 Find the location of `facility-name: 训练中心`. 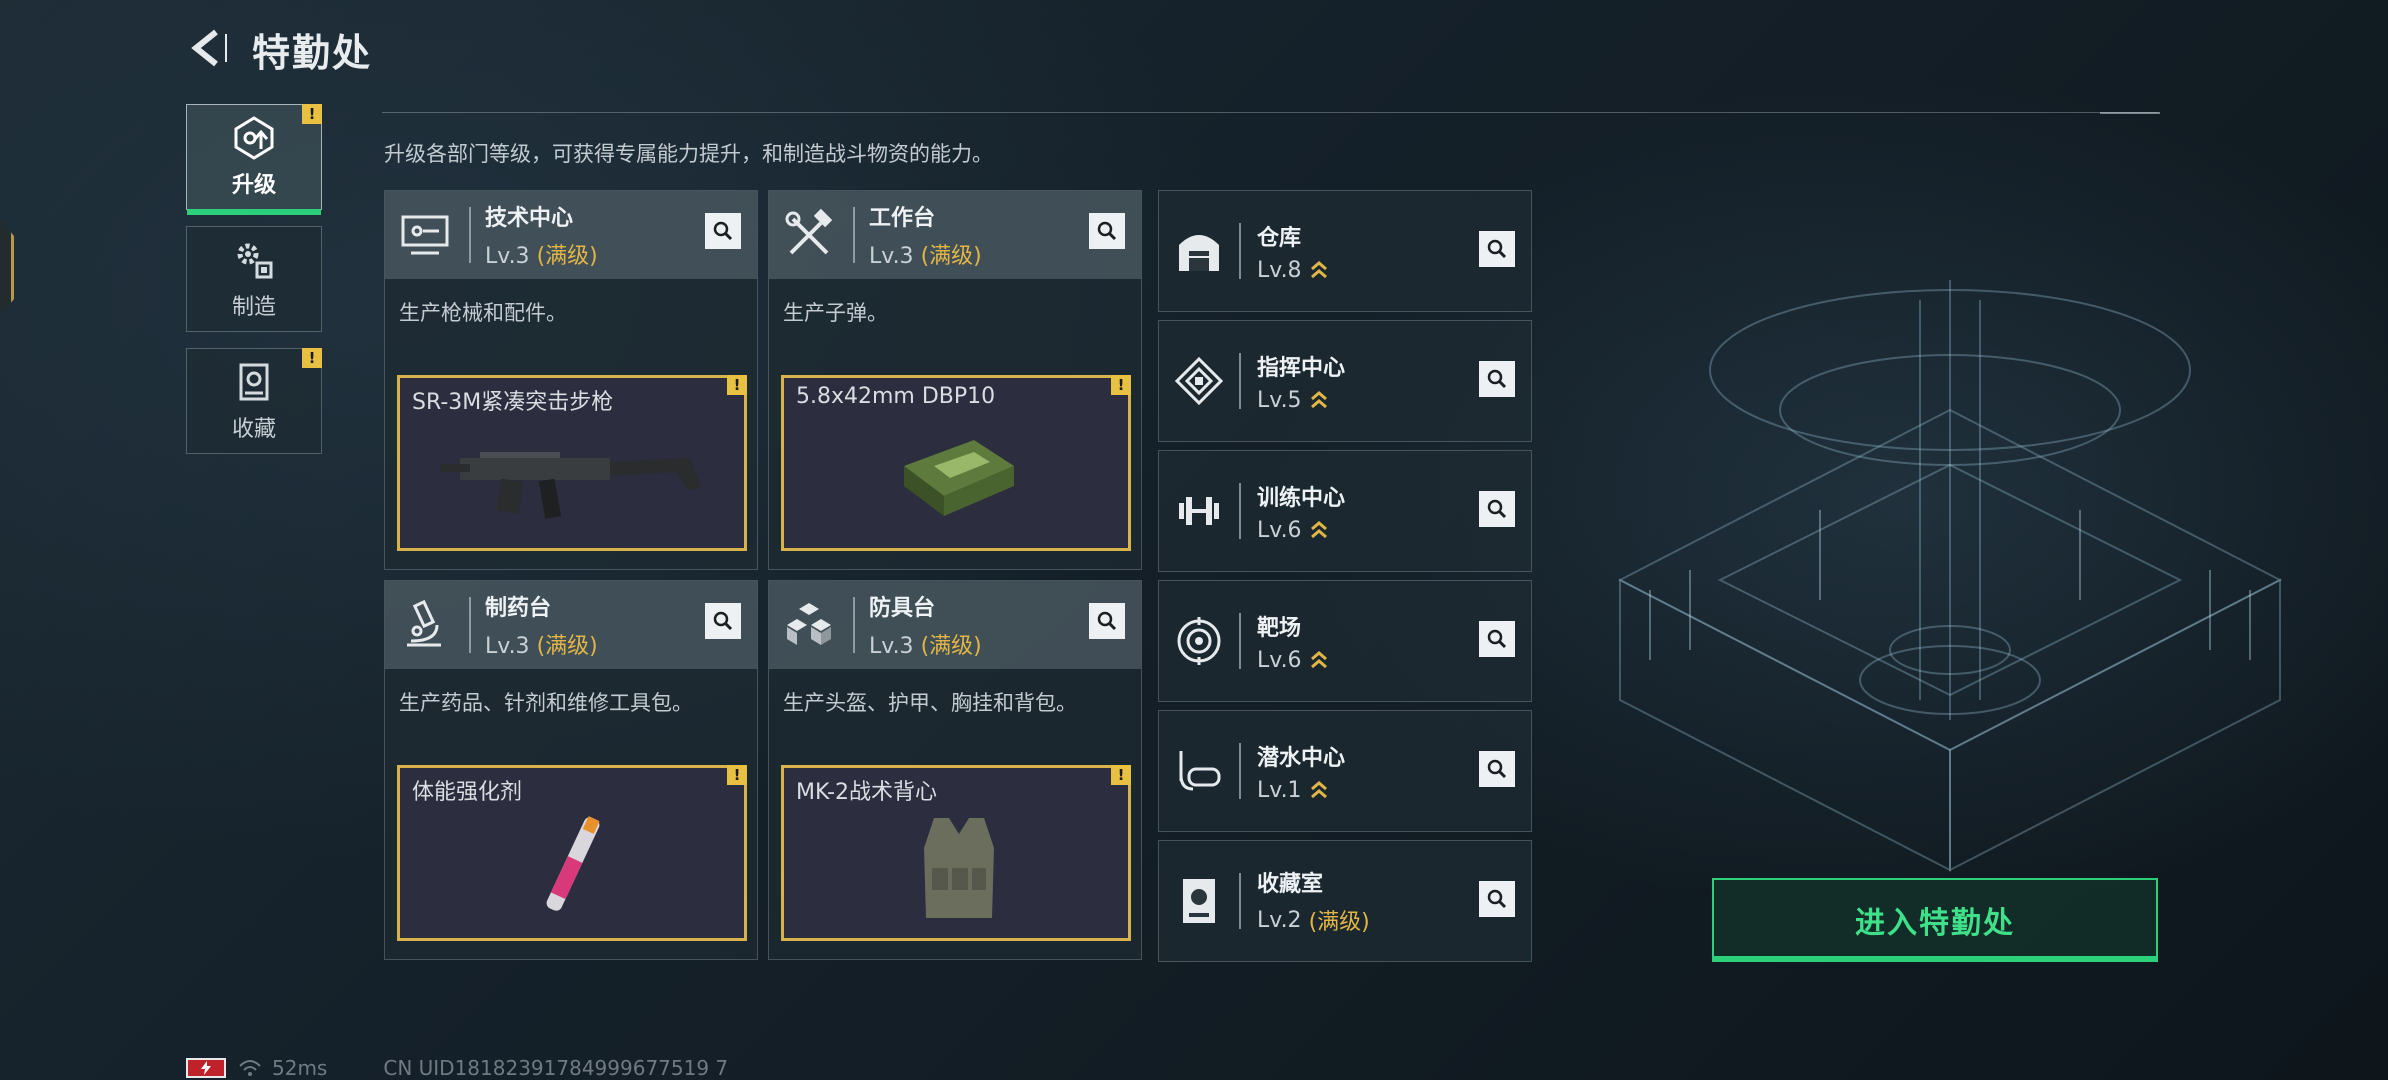

facility-name: 训练中心 is located at coordinates (1301, 498).